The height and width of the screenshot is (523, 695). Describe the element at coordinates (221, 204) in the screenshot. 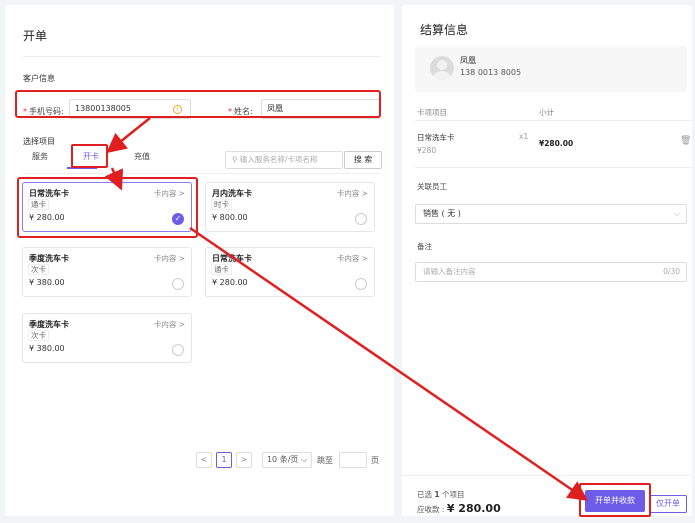

I see `card-type-tag: 时卡` at that location.